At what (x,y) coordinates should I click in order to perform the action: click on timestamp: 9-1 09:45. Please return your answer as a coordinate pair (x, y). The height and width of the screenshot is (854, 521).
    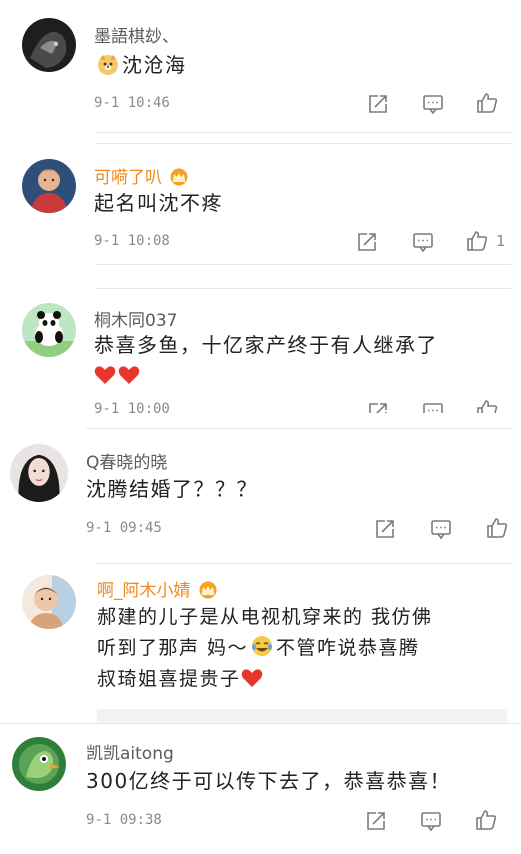
    Looking at the image, I should click on (124, 528).